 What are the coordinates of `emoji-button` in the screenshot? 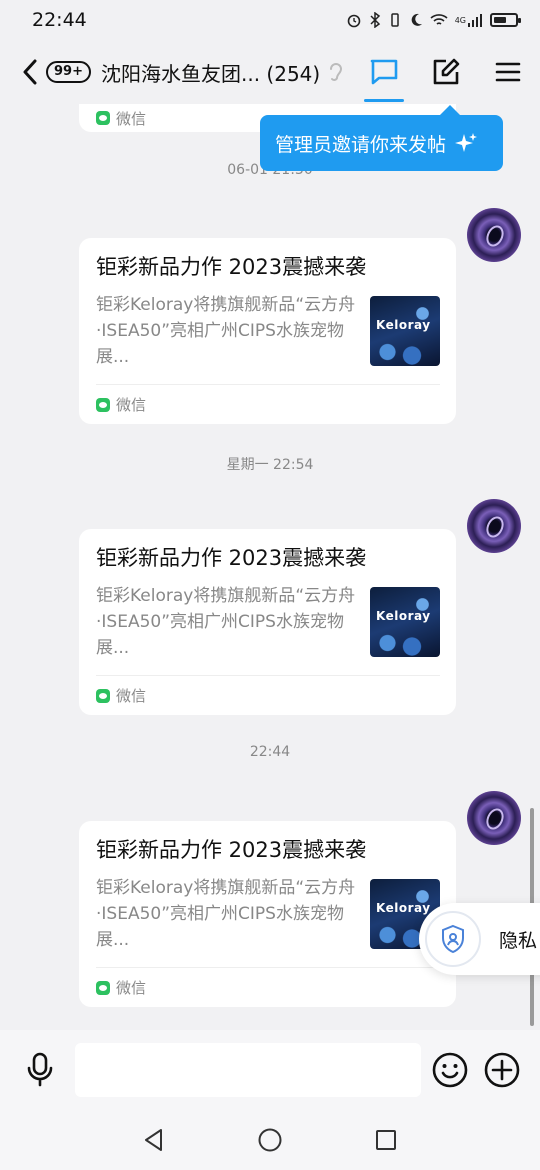 It's located at (450, 1070).